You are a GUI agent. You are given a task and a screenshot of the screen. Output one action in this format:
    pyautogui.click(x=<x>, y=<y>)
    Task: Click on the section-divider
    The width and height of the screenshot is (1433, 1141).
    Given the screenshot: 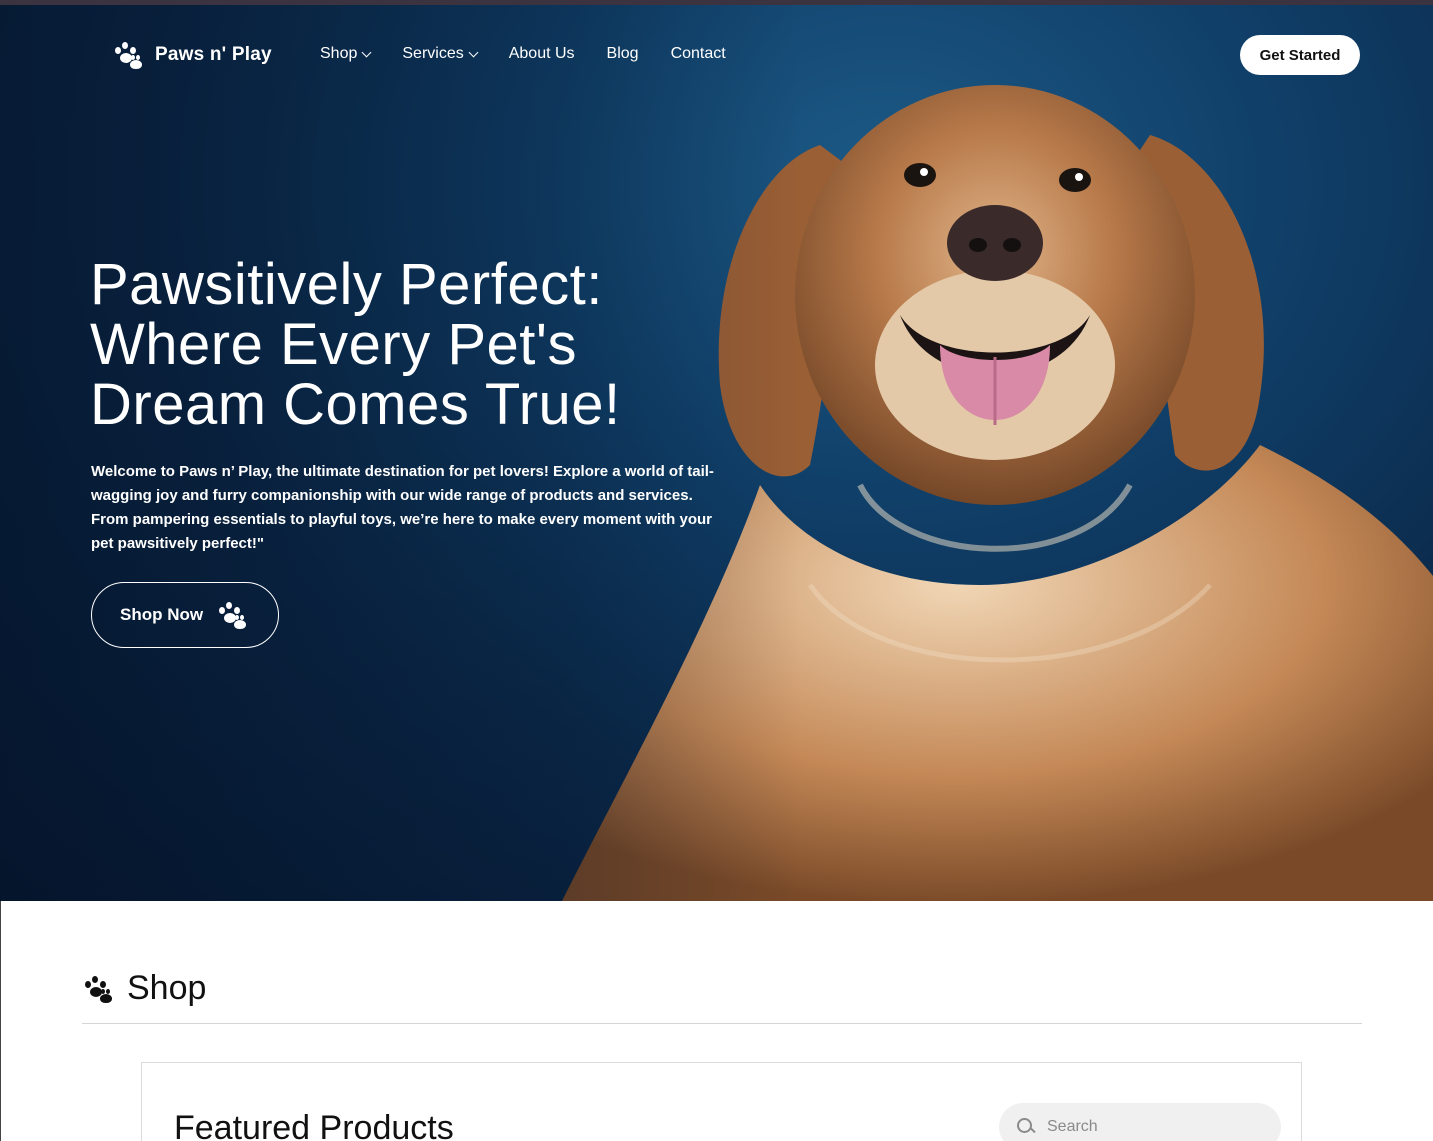 What is the action you would take?
    pyautogui.click(x=722, y=1023)
    